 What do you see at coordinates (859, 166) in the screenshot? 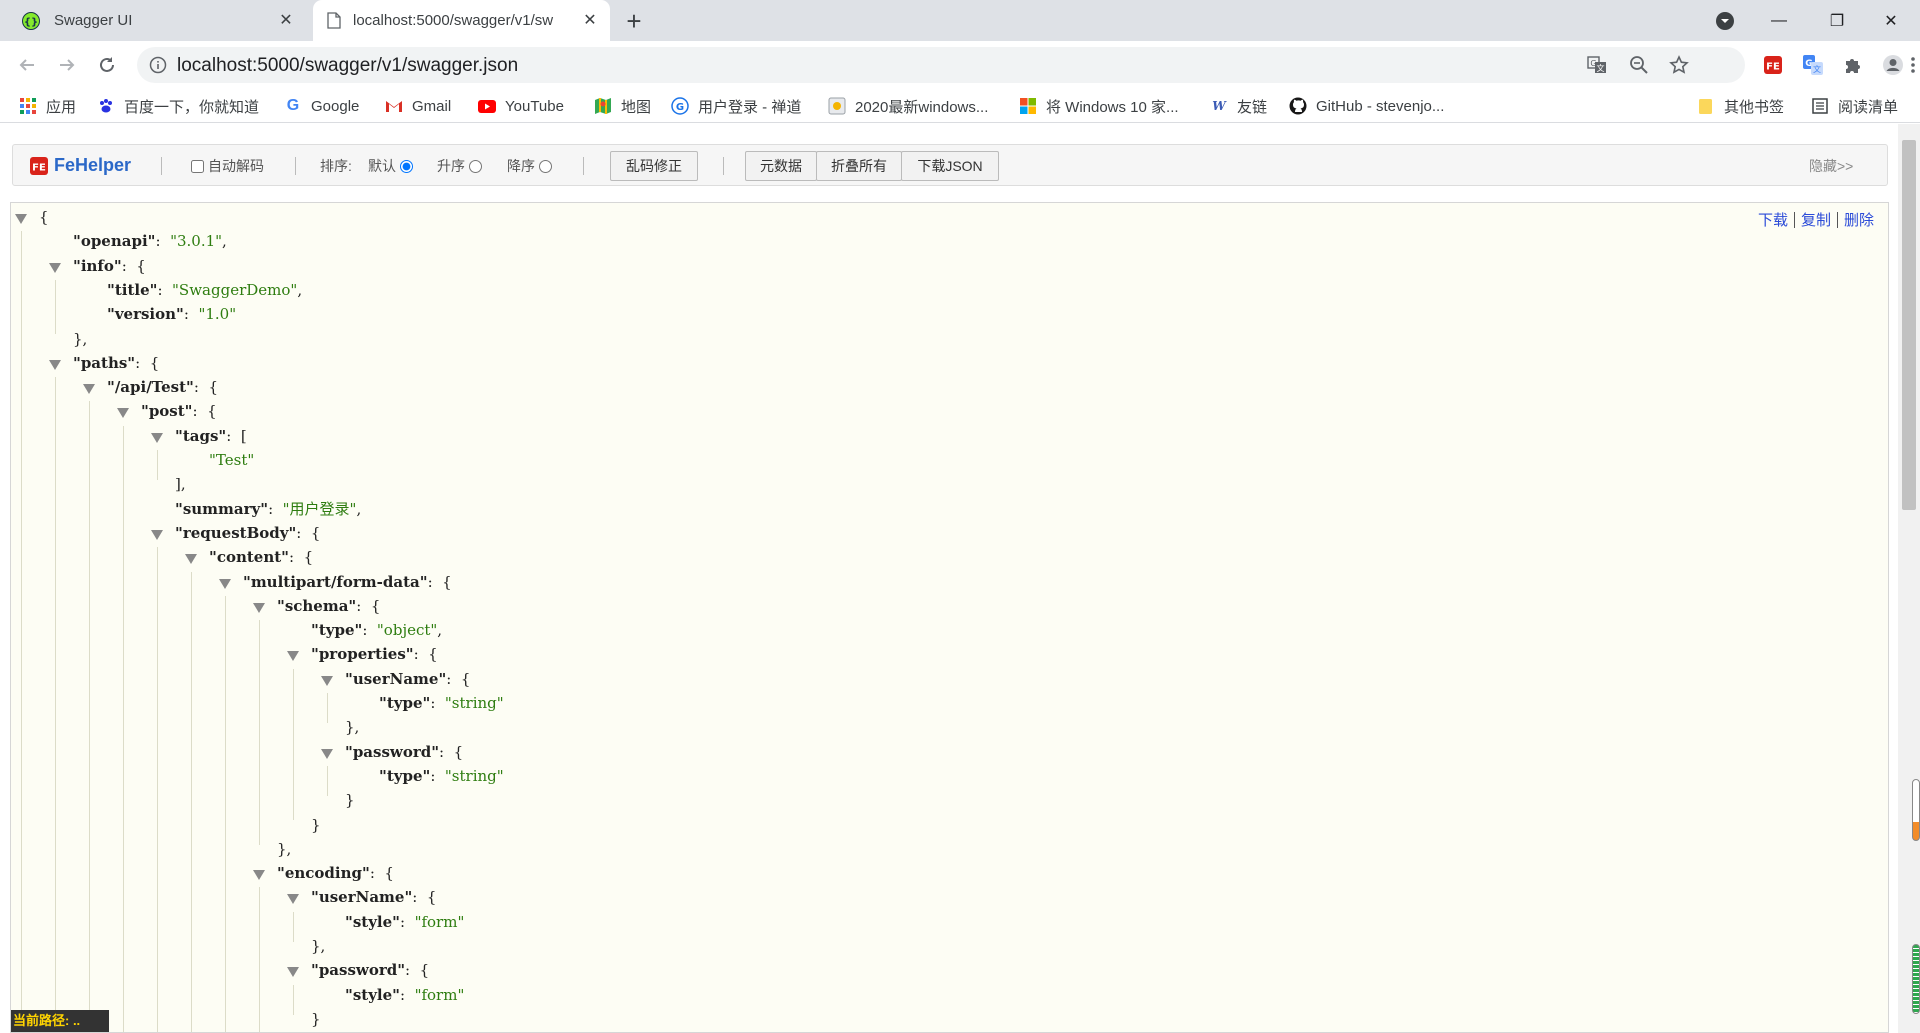
I see `collapse-all-button: 折叠所有` at bounding box center [859, 166].